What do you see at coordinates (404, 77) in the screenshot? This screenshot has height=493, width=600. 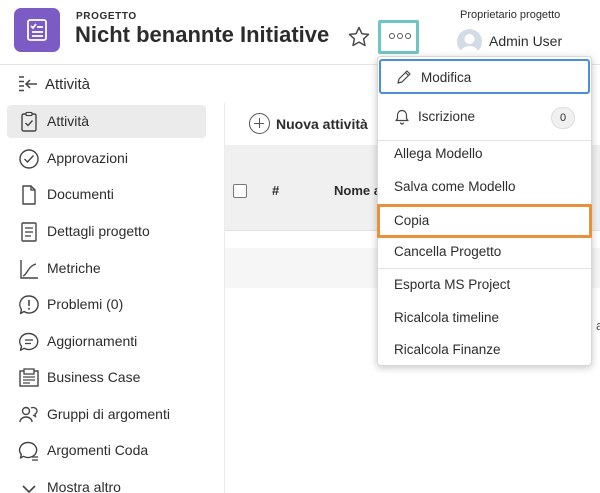 I see `pencil-icon` at bounding box center [404, 77].